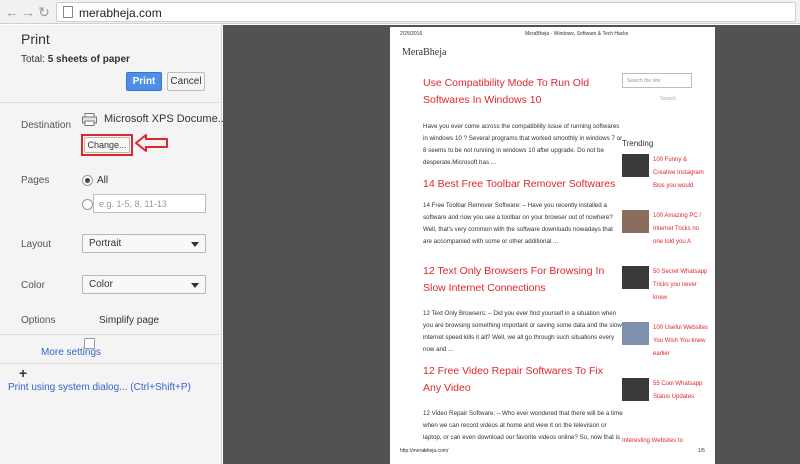 This screenshot has width=800, height=464. I want to click on site-brand: MeraBheja, so click(424, 52).